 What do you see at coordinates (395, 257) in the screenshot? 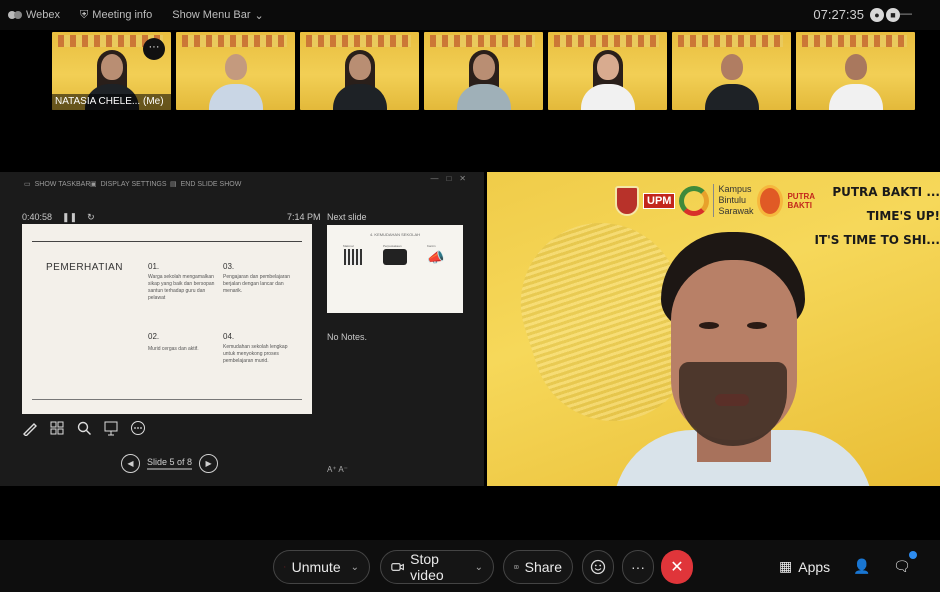
I see `crowd-icon` at bounding box center [395, 257].